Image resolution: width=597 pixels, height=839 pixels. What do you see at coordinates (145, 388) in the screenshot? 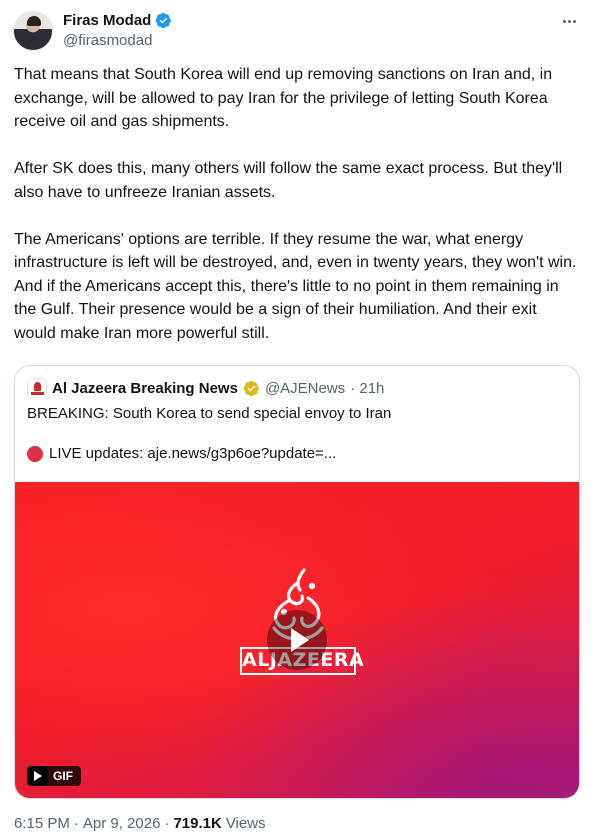
I see `quote-author-name: Al Jazeera Breaking News` at bounding box center [145, 388].